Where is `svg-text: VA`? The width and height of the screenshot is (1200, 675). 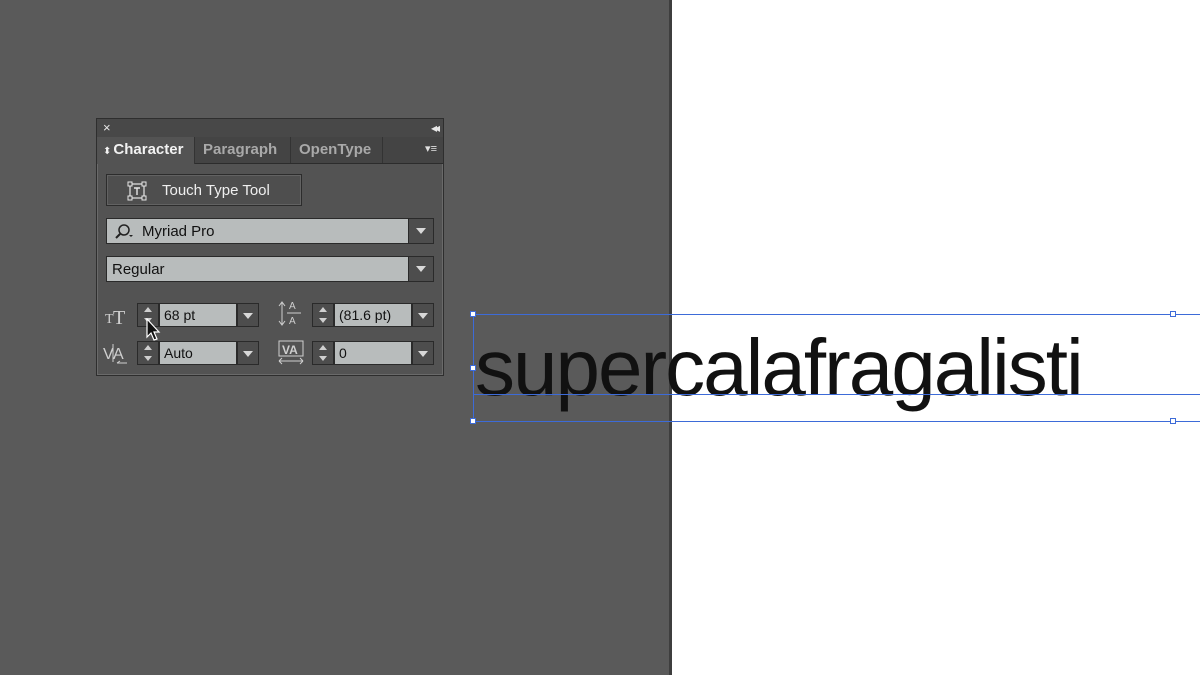 svg-text: VA is located at coordinates (290, 350).